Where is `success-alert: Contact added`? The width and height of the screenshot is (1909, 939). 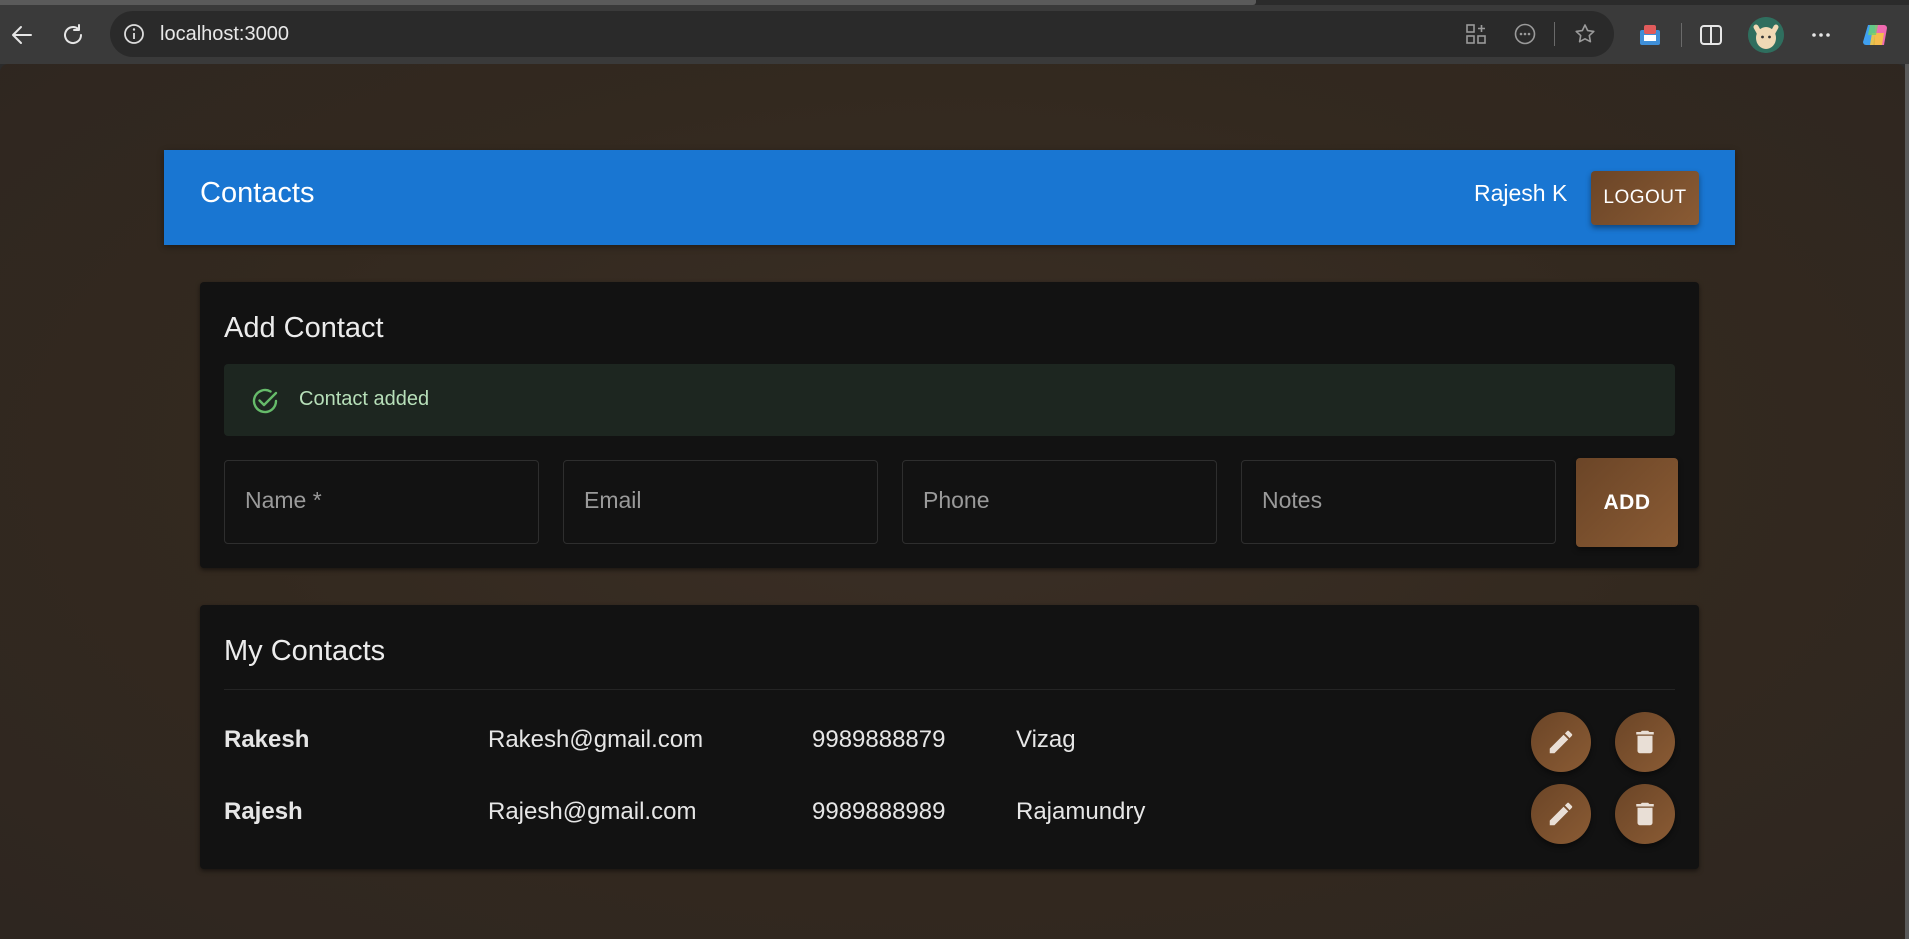
success-alert: Contact added is located at coordinates (949, 400).